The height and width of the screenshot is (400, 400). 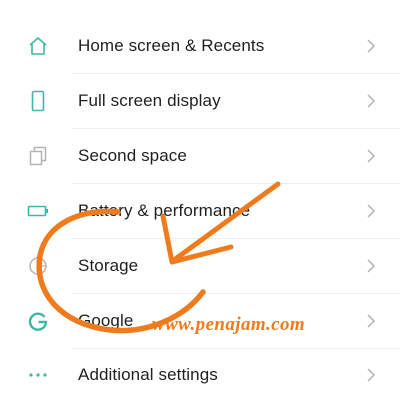 What do you see at coordinates (200, 266) in the screenshot?
I see `settings-item-storage: Storage` at bounding box center [200, 266].